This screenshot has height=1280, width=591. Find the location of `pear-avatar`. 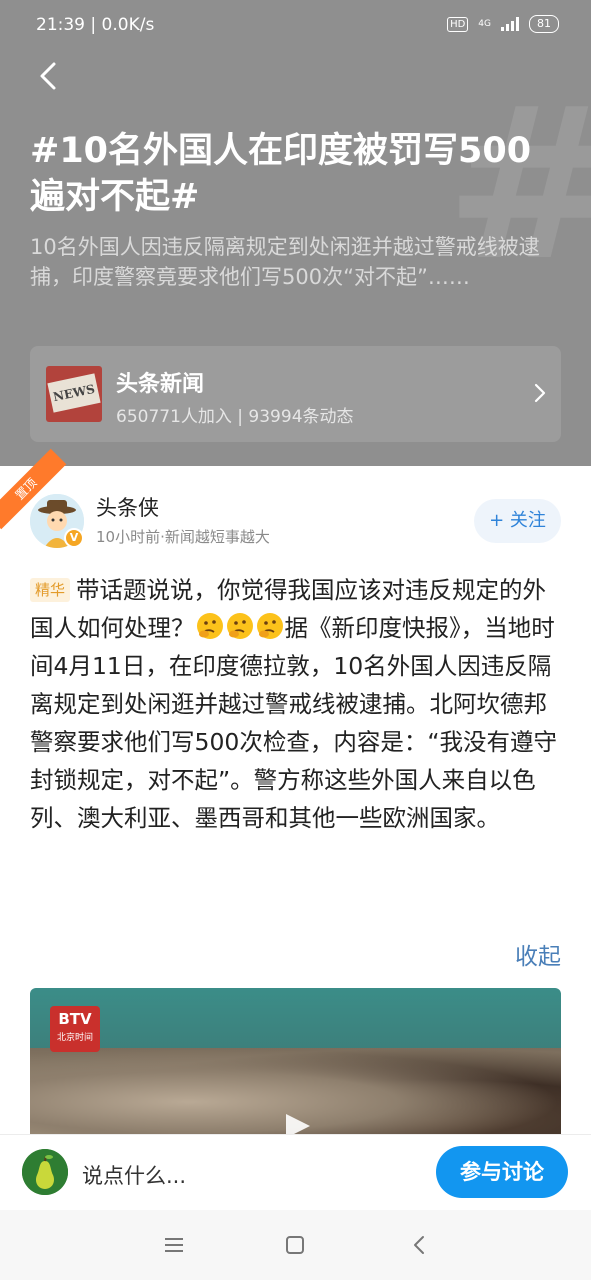

pear-avatar is located at coordinates (45, 1172).